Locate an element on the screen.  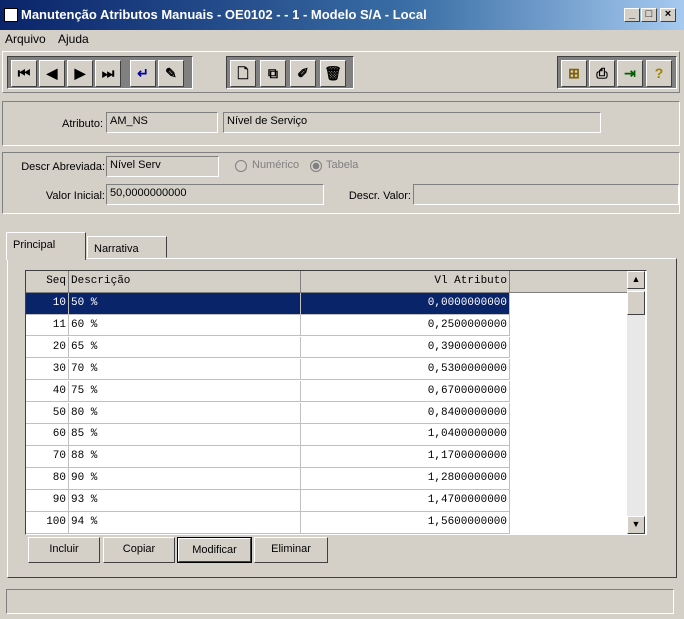
cell-vl-atributo: 0,6700000000 is located at coordinates (405, 391).